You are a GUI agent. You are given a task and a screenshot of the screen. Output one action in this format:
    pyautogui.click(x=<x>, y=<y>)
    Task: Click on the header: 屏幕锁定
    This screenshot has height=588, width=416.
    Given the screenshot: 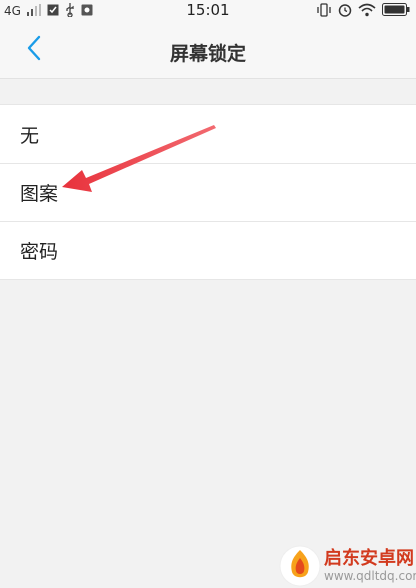 What is the action you would take?
    pyautogui.click(x=208, y=50)
    